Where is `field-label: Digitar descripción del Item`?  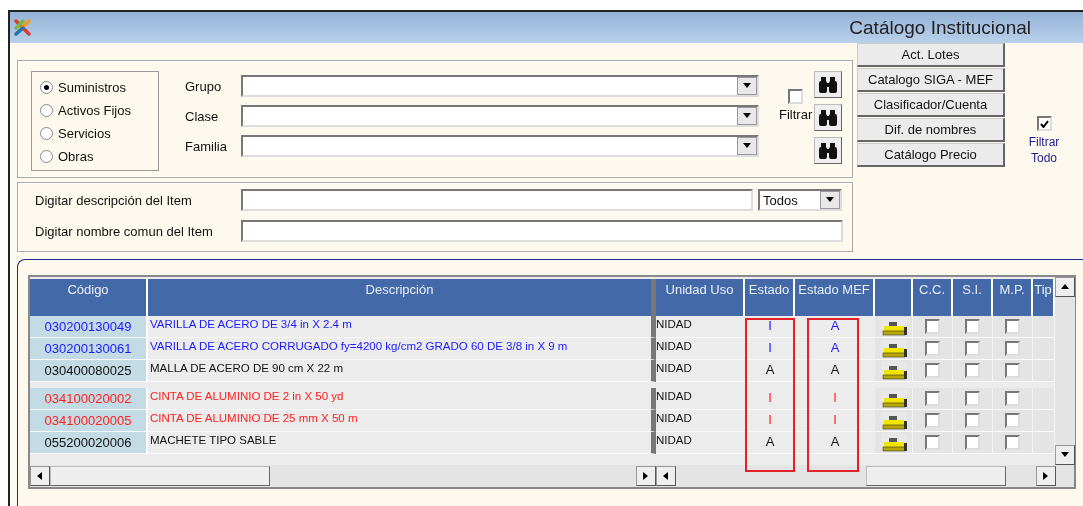
field-label: Digitar descripción del Item is located at coordinates (114, 200).